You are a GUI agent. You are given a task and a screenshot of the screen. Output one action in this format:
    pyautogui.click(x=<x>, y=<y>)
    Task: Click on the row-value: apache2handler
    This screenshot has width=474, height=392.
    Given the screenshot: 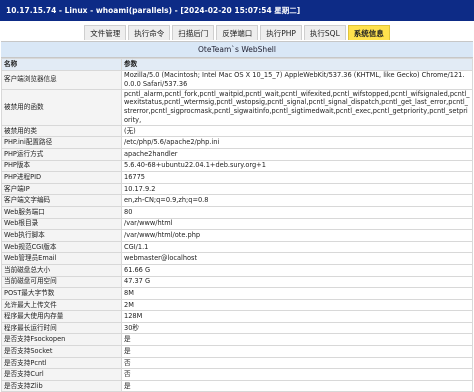 What is the action you would take?
    pyautogui.click(x=297, y=154)
    